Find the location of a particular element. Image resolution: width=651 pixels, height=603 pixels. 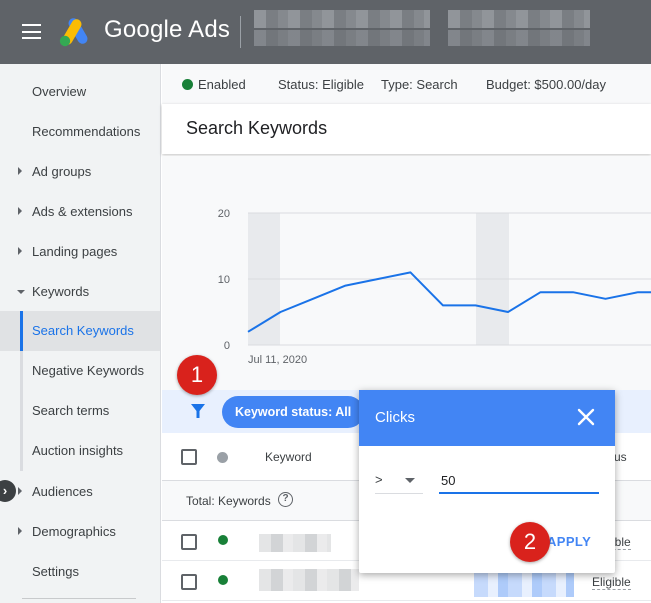

sidebar-item-recommendations: Recommendations is located at coordinates (80, 132).